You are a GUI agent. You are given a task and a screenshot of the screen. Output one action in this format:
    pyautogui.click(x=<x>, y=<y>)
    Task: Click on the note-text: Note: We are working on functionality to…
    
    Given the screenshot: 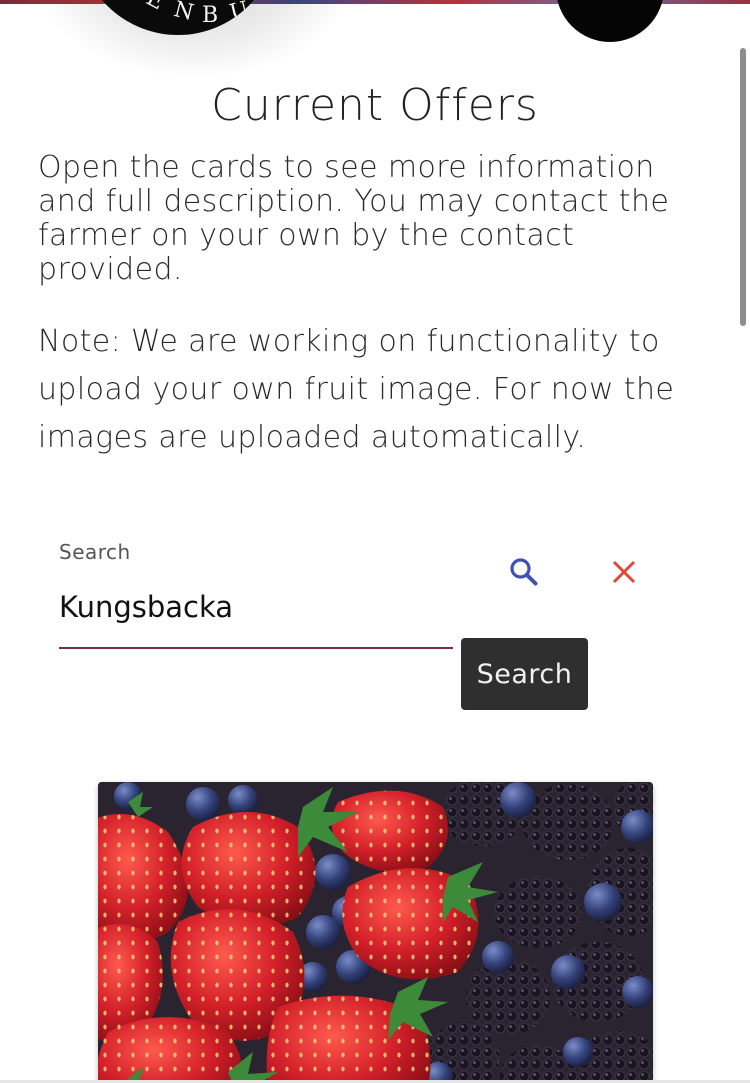 What is the action you would take?
    pyautogui.click(x=356, y=389)
    